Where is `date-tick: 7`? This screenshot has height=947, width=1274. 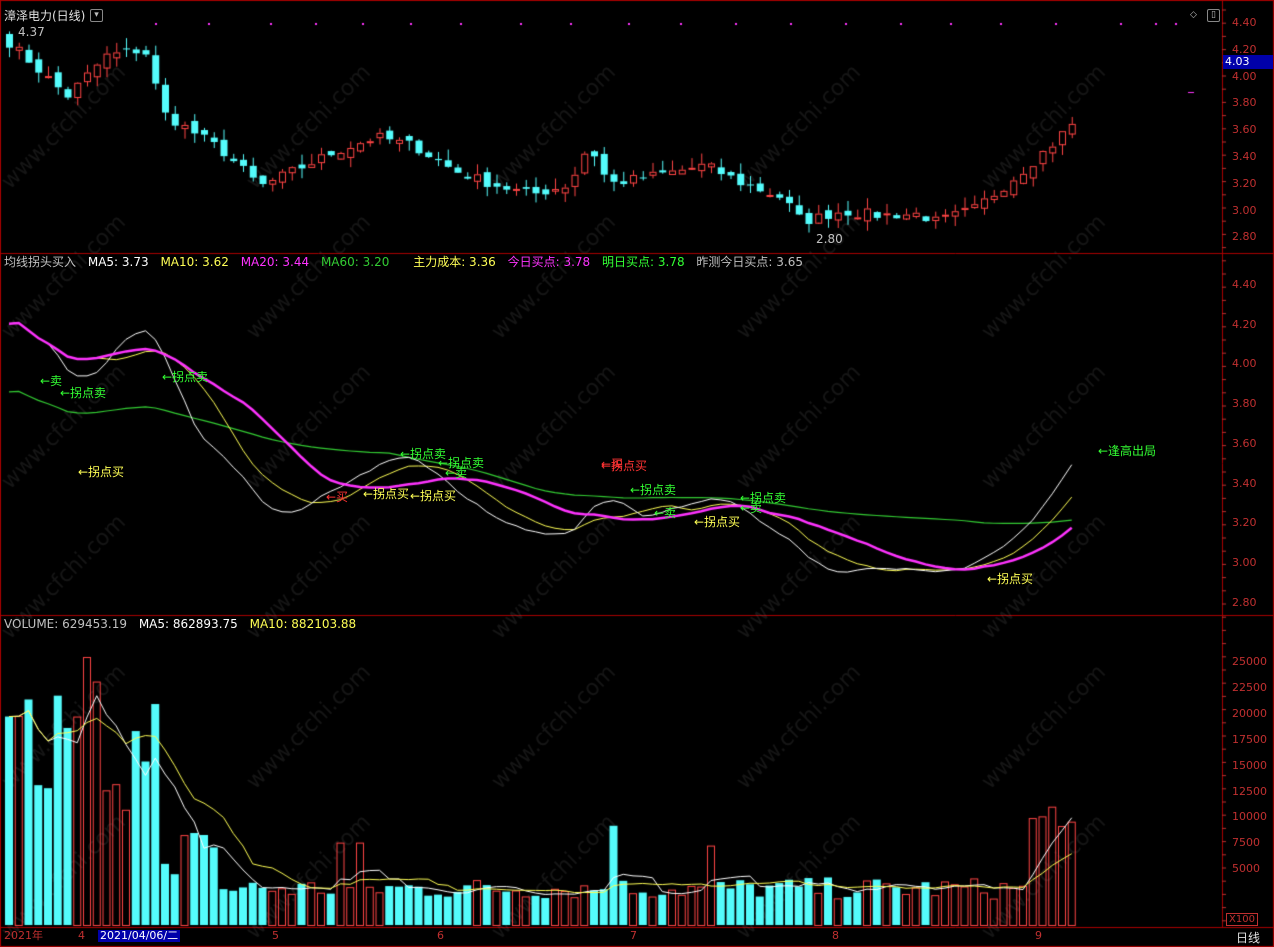 date-tick: 7 is located at coordinates (633, 935).